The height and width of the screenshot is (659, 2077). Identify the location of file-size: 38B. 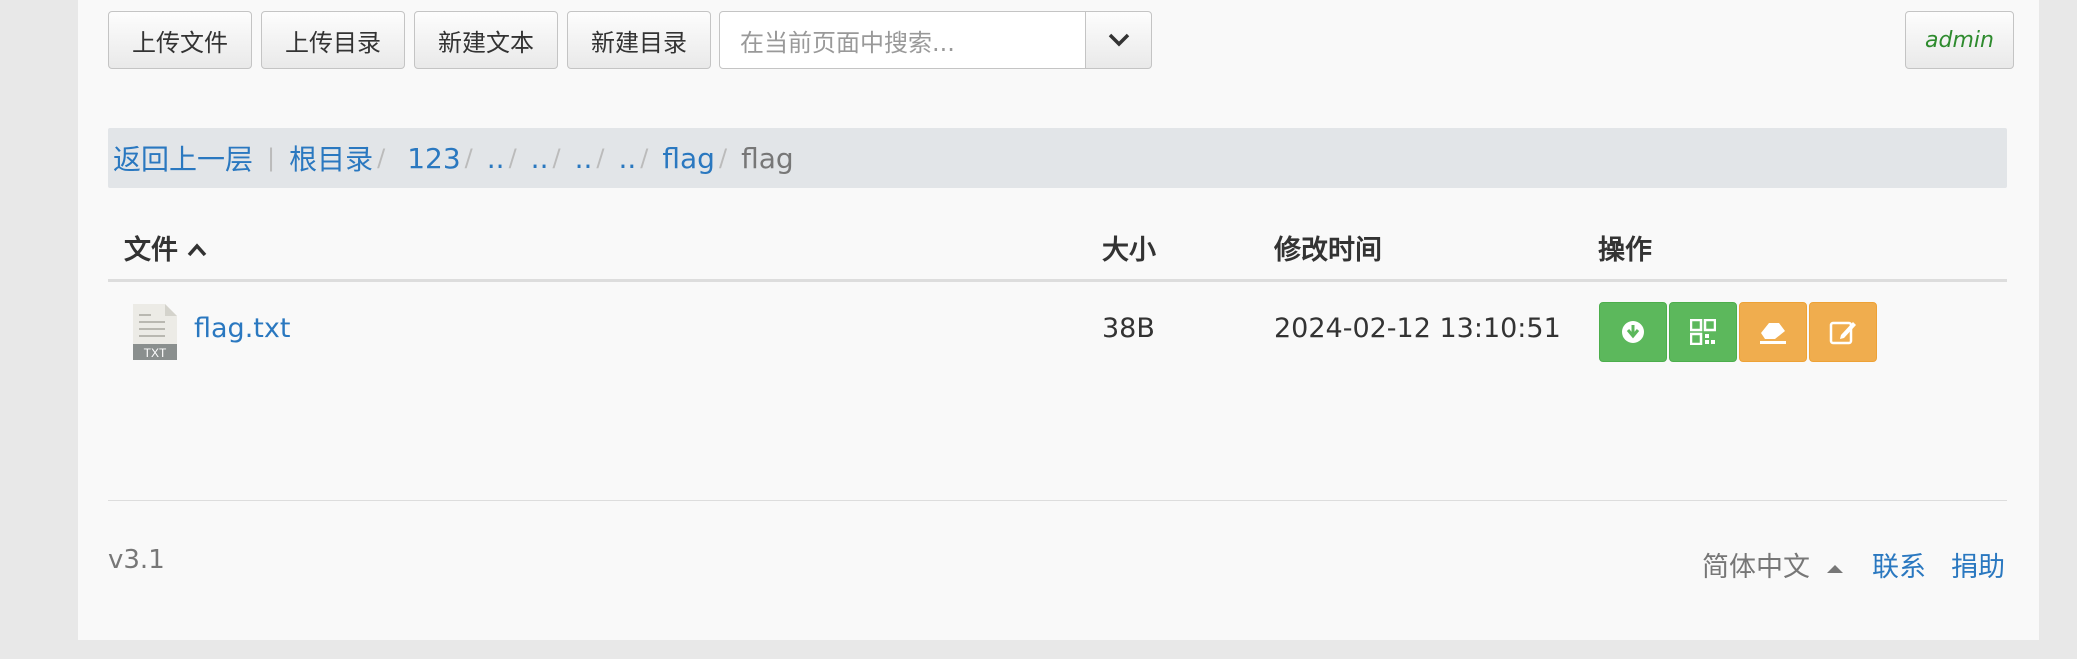
(1128, 328).